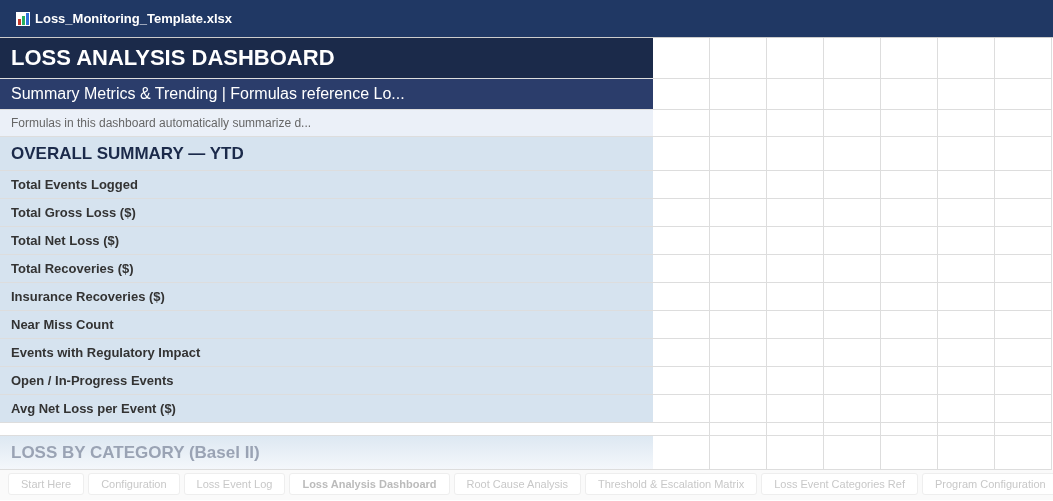 The image size is (1053, 501). Describe the element at coordinates (326, 325) in the screenshot. I see `metric-label: Near Miss Count` at that location.